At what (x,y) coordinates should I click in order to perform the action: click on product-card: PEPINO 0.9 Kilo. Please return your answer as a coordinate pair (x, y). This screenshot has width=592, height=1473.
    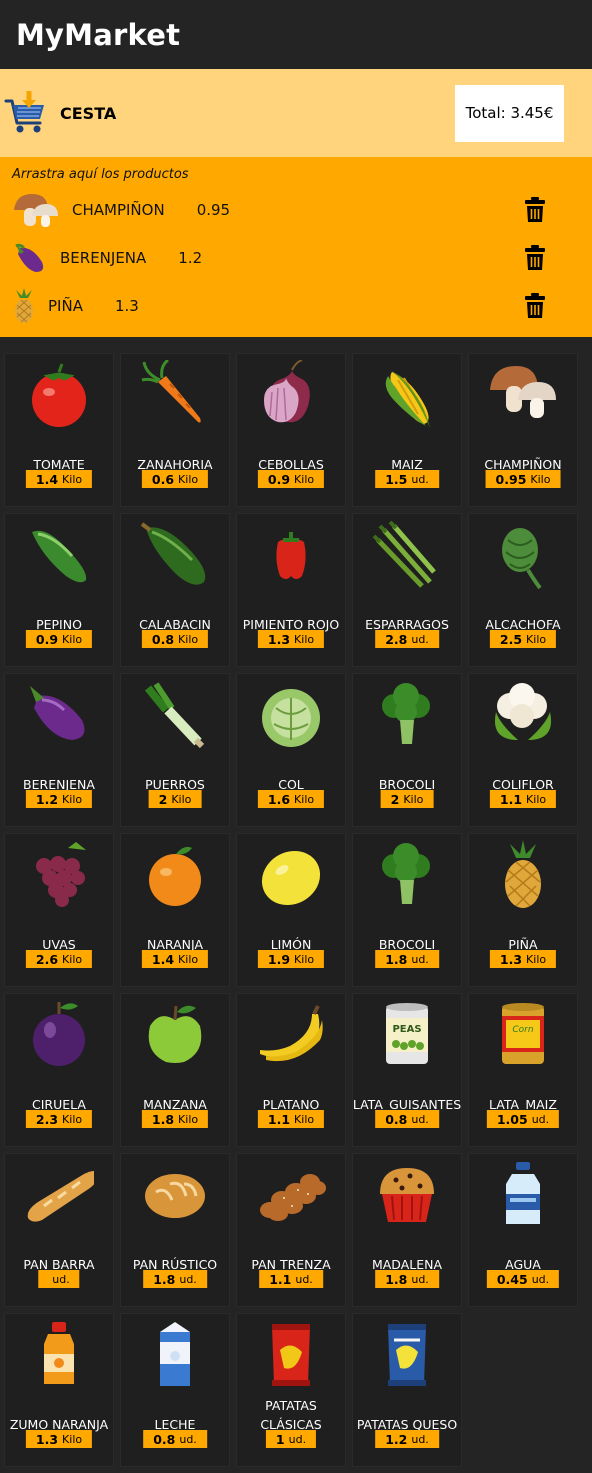
    Looking at the image, I should click on (59, 590).